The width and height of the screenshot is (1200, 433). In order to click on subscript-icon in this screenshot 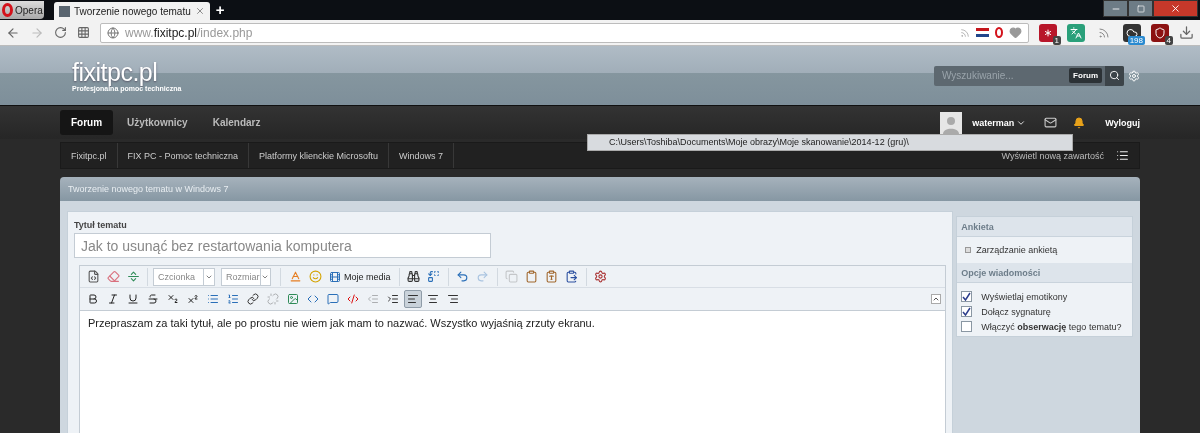, I will do `click(173, 298)`.